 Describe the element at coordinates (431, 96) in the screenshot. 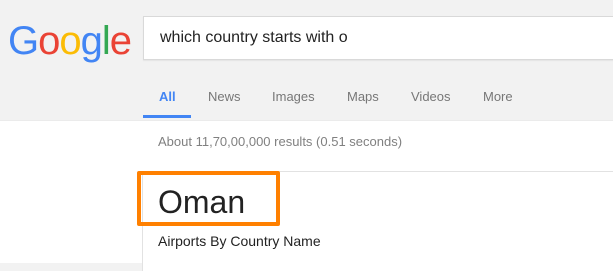

I see `tab-videos: Videos` at that location.